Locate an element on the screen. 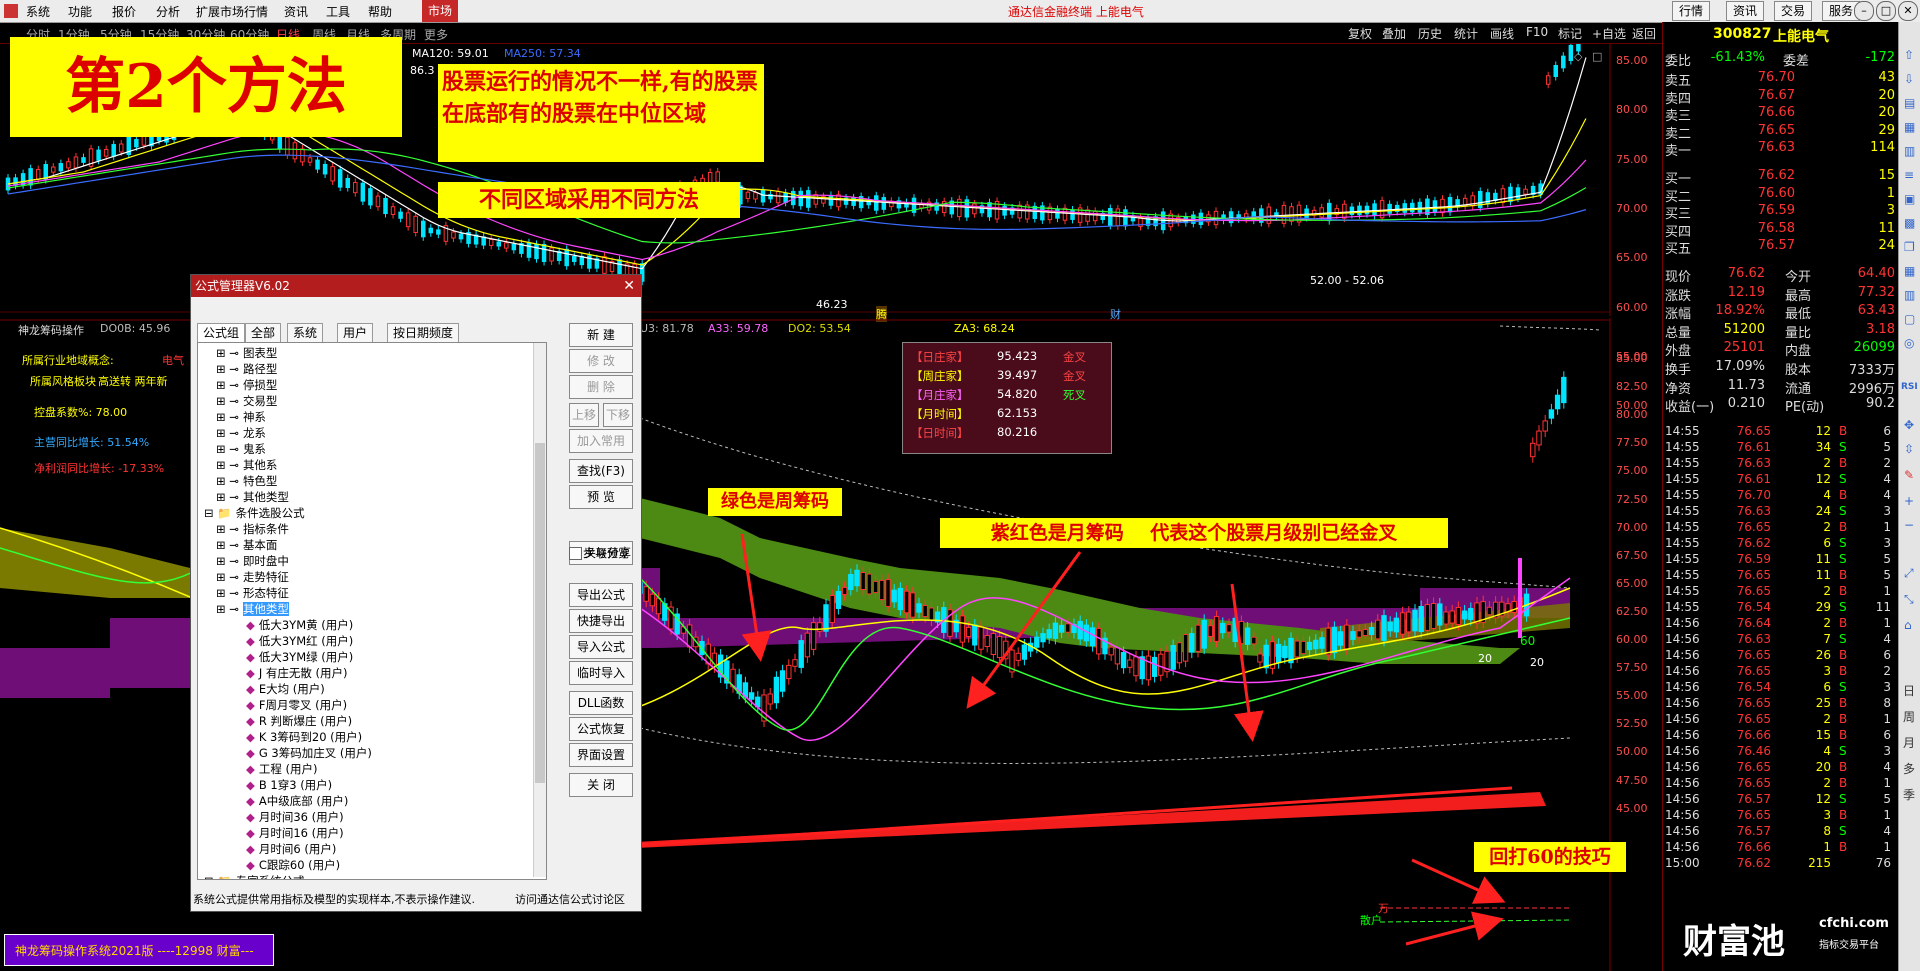 This screenshot has height=971, width=1920. tree-node: ◆ 低大3YM绿 (用户) is located at coordinates (299, 657).